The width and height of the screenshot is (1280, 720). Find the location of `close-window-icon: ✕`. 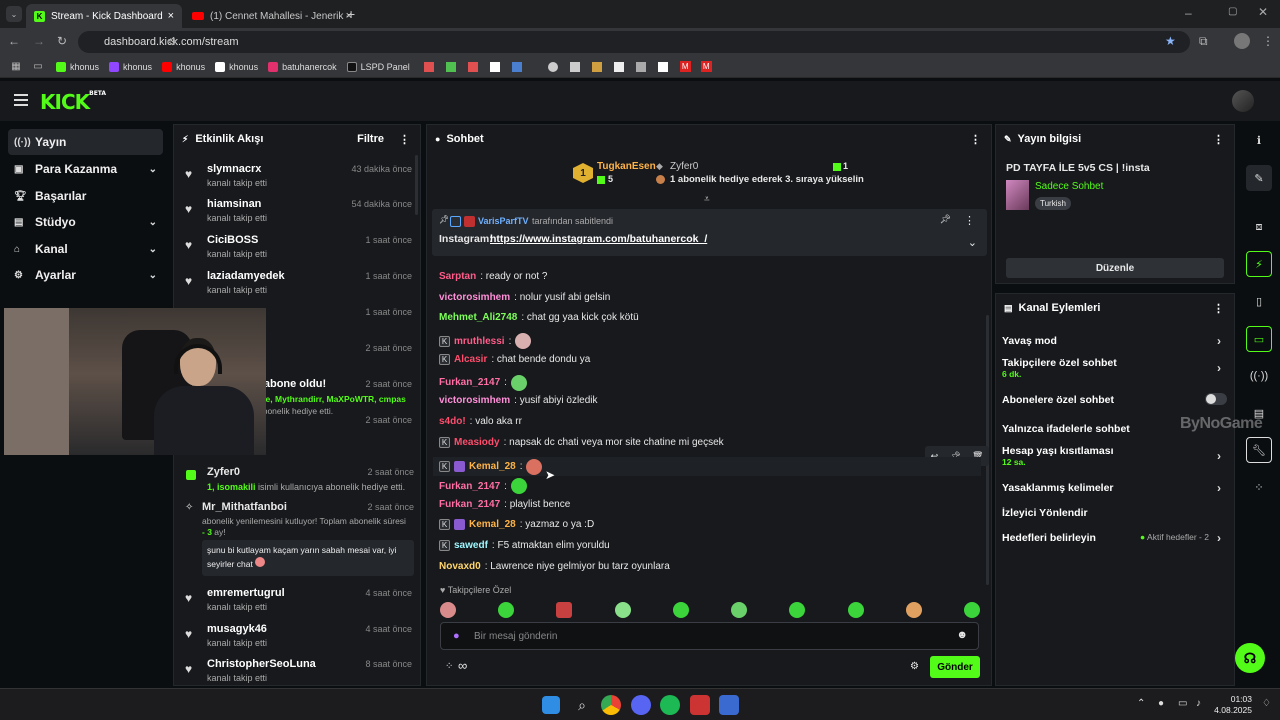

close-window-icon: ✕ is located at coordinates (1263, 12).